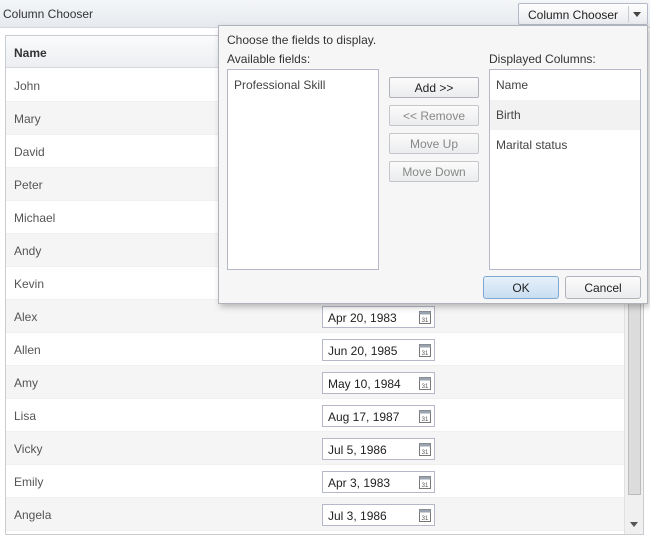  What do you see at coordinates (28, 185) in the screenshot?
I see `cell-name: Peter` at bounding box center [28, 185].